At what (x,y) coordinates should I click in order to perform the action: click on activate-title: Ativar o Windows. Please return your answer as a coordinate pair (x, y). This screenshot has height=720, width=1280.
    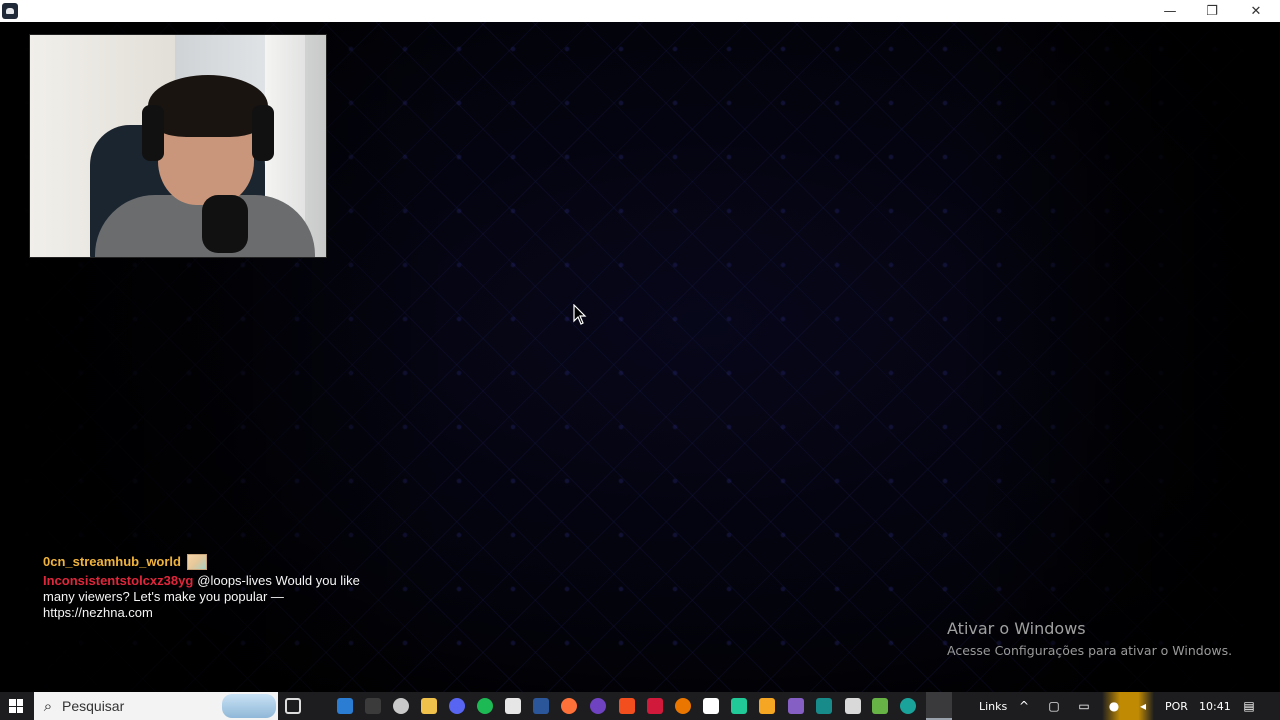
    Looking at the image, I should click on (1016, 628).